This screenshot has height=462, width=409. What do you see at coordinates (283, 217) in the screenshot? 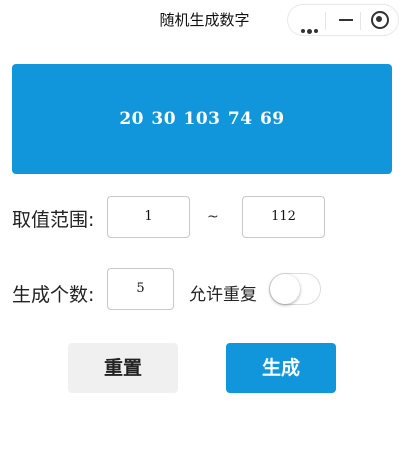
I see `range-max-input: 112` at bounding box center [283, 217].